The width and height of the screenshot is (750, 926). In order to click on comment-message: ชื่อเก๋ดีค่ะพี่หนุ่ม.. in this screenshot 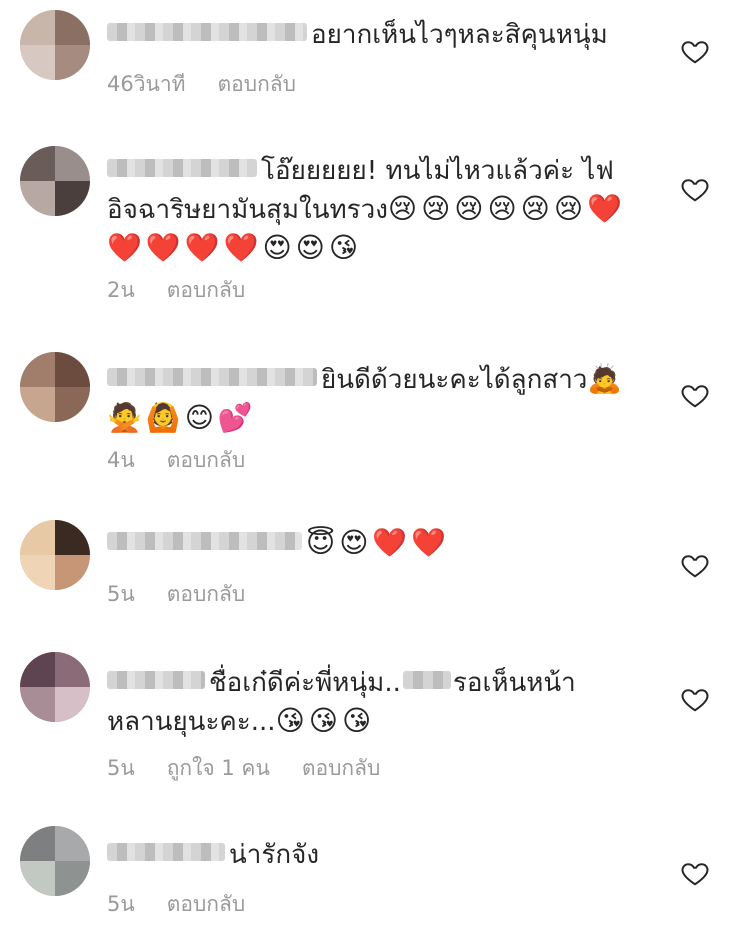, I will do `click(305, 683)`.